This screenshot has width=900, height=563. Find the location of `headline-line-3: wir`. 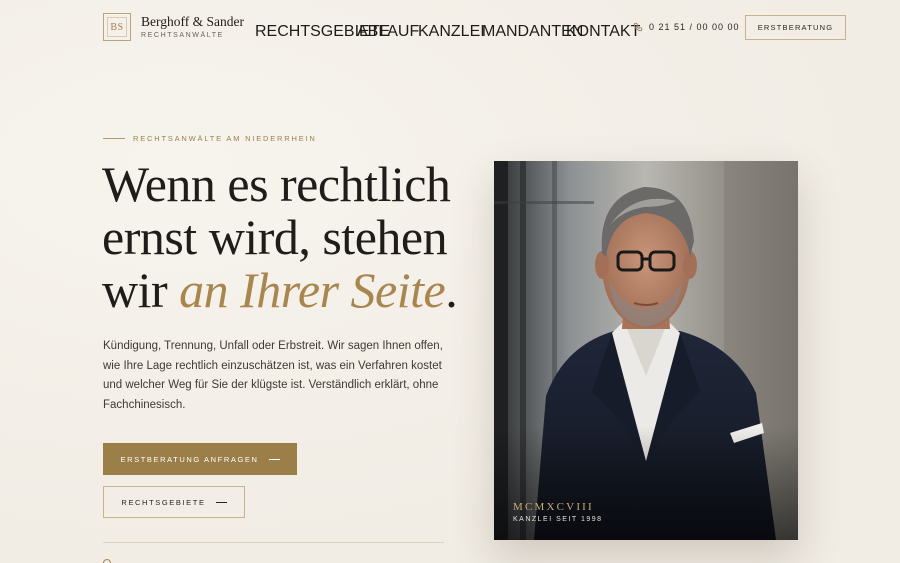

headline-line-3: wir is located at coordinates (141, 290).